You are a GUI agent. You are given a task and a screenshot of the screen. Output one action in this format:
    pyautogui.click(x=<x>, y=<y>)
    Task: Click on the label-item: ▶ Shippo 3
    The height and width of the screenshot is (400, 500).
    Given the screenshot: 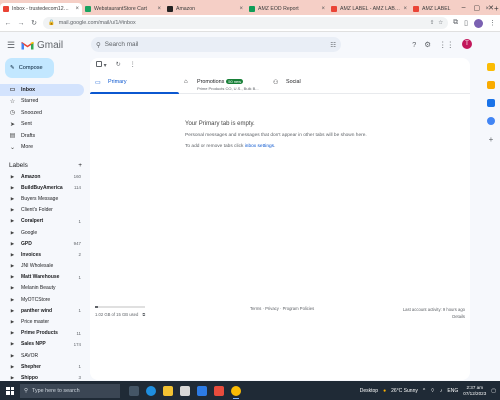 What is the action you would take?
    pyautogui.click(x=45, y=376)
    